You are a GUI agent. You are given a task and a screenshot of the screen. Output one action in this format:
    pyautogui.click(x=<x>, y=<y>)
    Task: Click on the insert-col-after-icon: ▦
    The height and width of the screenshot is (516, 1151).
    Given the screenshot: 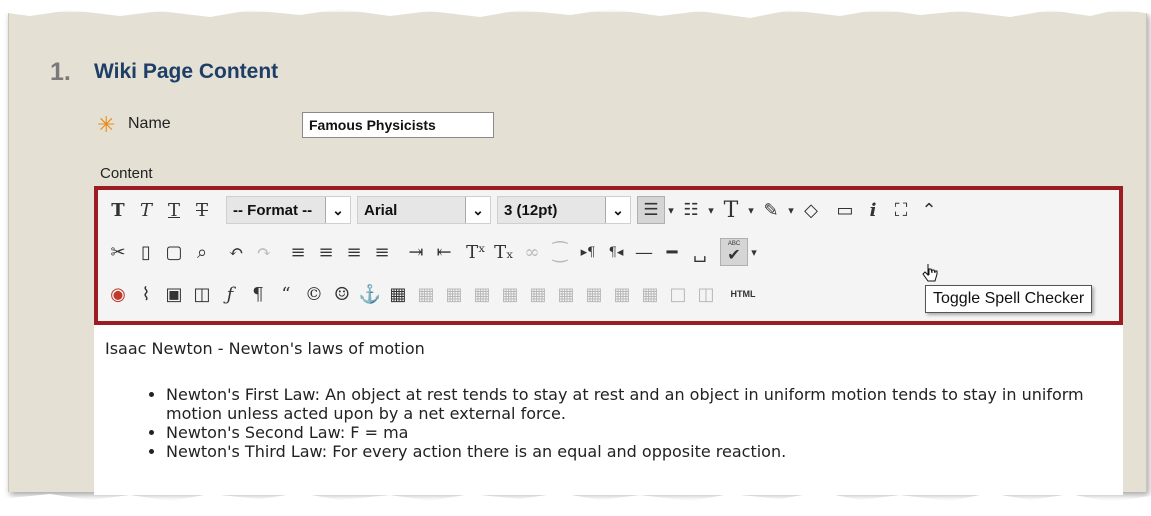 What is the action you would take?
    pyautogui.click(x=622, y=294)
    